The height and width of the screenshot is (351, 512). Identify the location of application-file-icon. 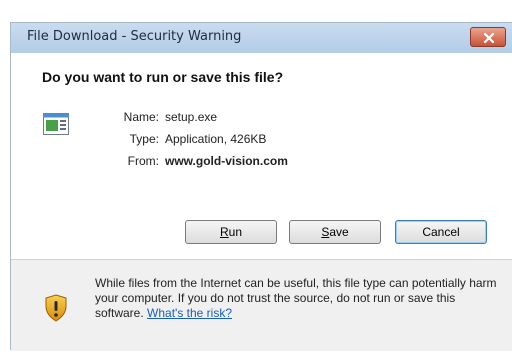
(56, 124).